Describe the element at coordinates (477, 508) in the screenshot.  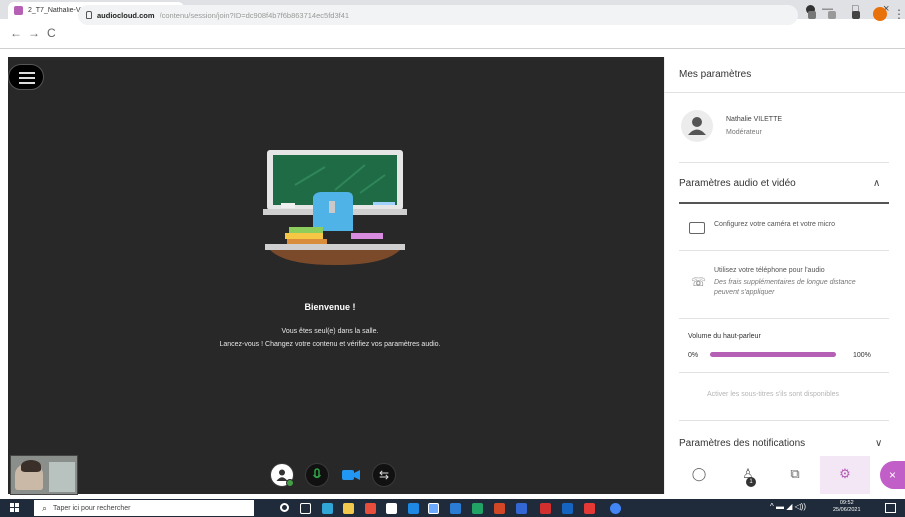
I see `excel-icon` at that location.